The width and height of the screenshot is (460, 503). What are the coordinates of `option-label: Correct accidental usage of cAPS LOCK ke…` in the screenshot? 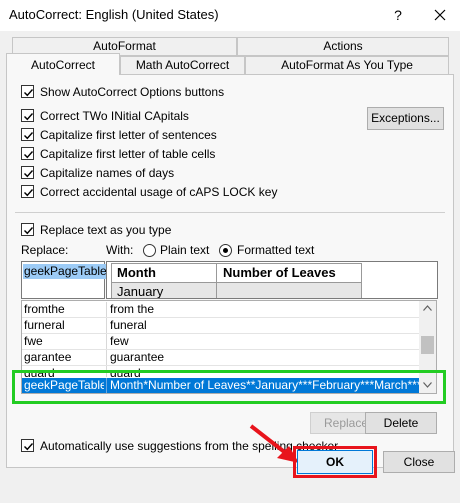 It's located at (159, 192).